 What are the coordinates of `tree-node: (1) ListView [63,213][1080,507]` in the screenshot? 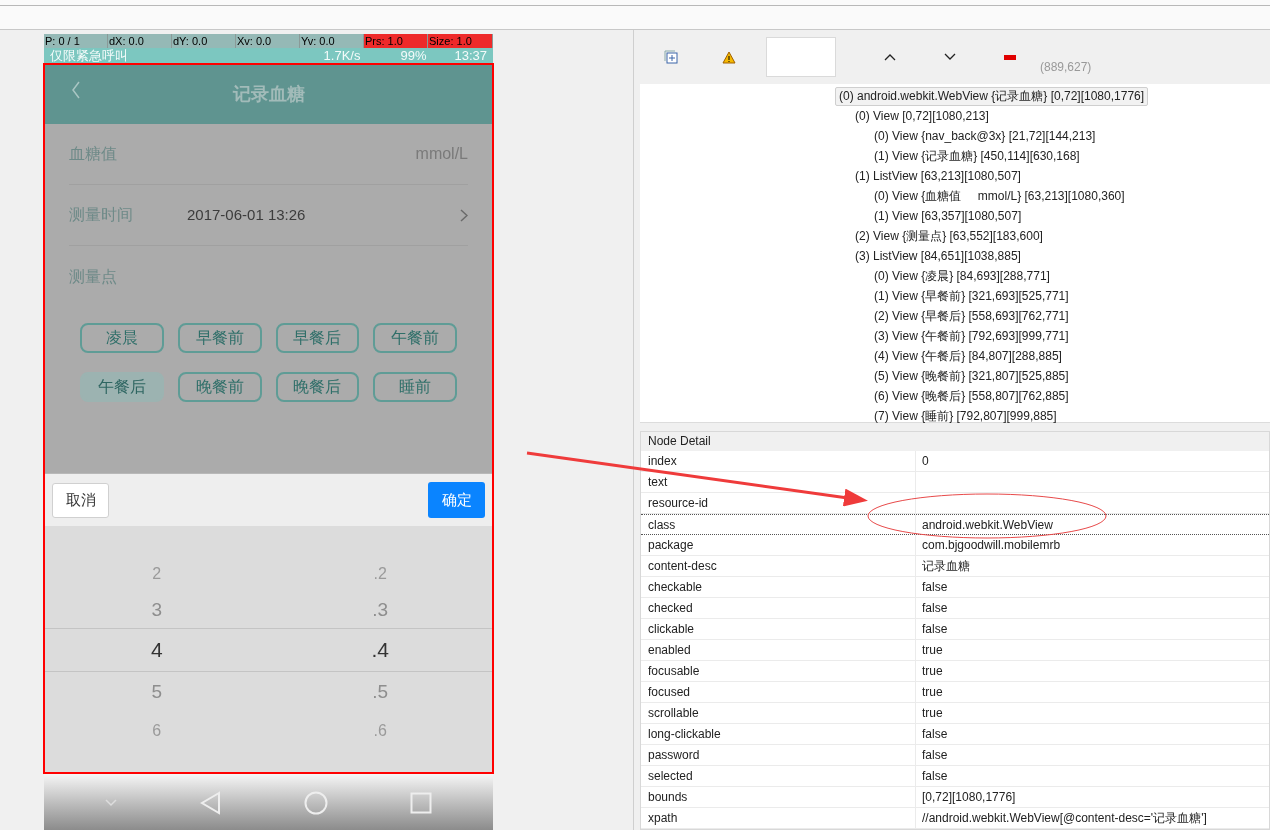 It's located at (938, 176).